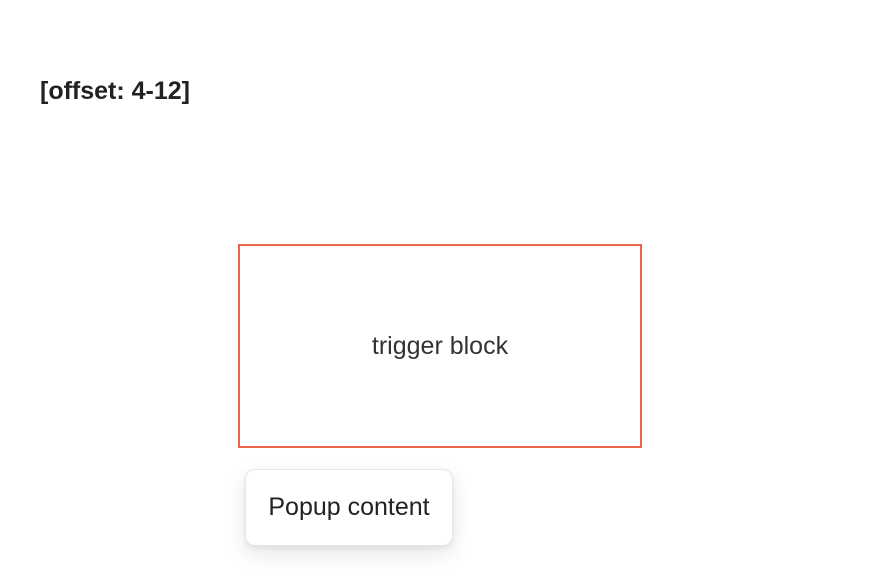  What do you see at coordinates (115, 91) in the screenshot?
I see `offset-heading: [offset: 4-12]` at bounding box center [115, 91].